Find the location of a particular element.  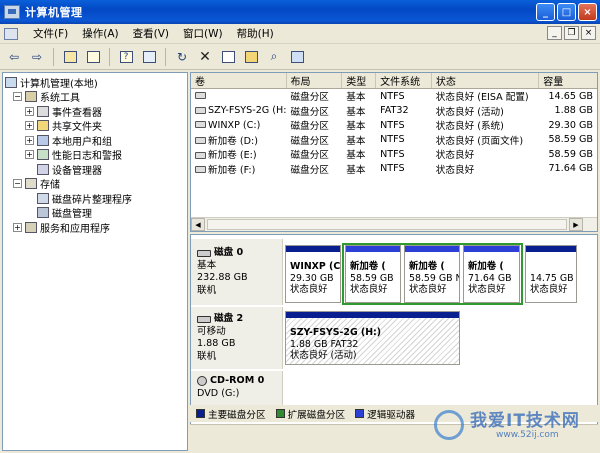

column-header-capacity: 容量 is located at coordinates (568, 80).